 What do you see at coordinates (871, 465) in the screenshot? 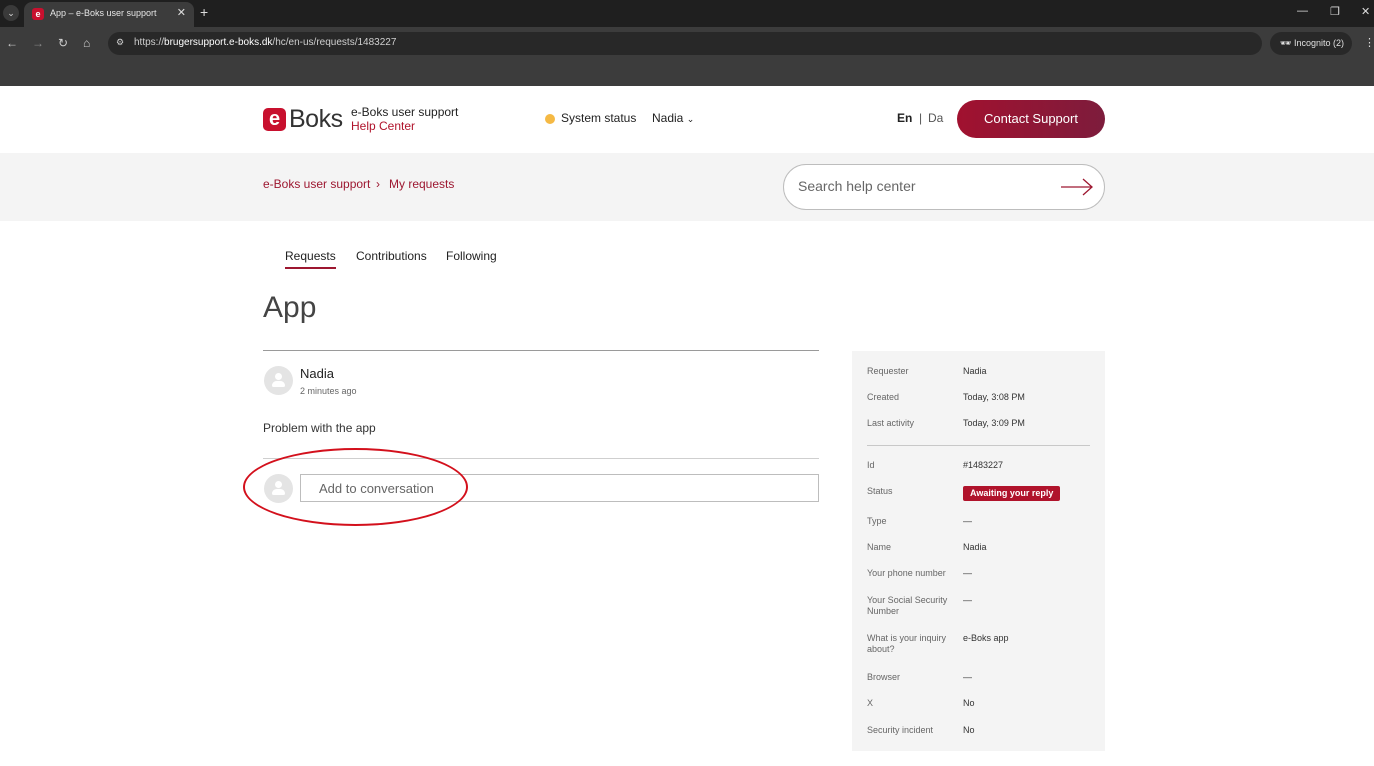
I see `detail-label: Id` at bounding box center [871, 465].